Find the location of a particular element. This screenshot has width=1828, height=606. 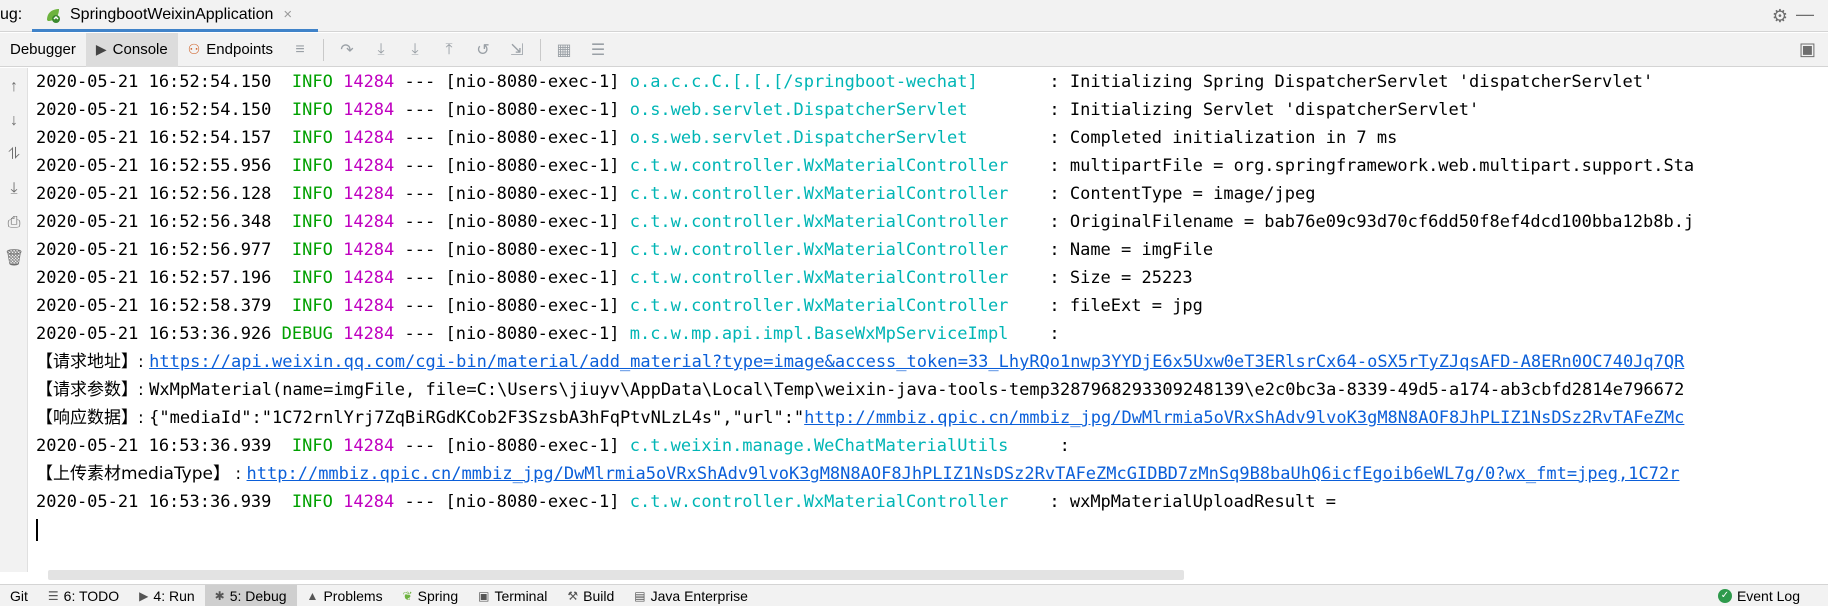

log-timestamp: 2020-05-21 16:52:56.128 is located at coordinates (154, 194).